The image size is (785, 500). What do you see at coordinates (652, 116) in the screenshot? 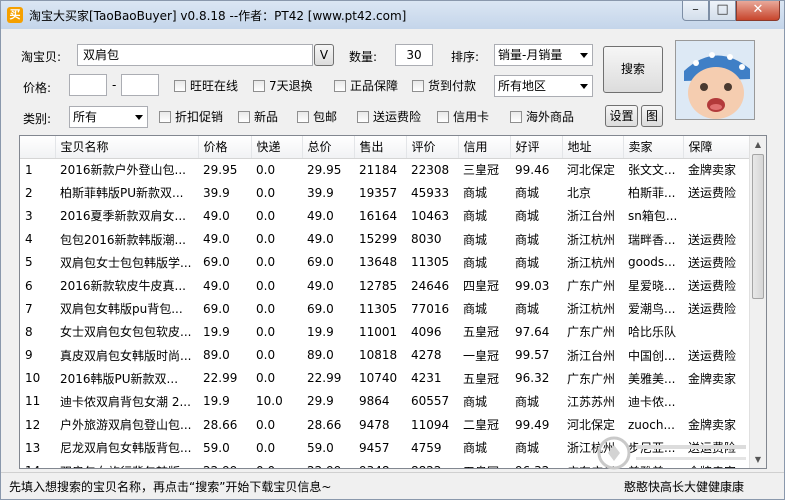
I see `image-button: 图` at bounding box center [652, 116].